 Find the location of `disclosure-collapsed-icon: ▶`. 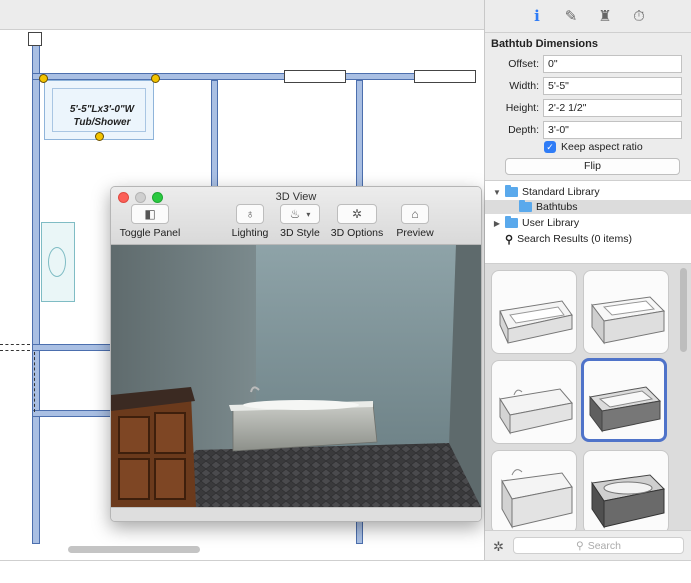

disclosure-collapsed-icon: ▶ is located at coordinates (497, 223).